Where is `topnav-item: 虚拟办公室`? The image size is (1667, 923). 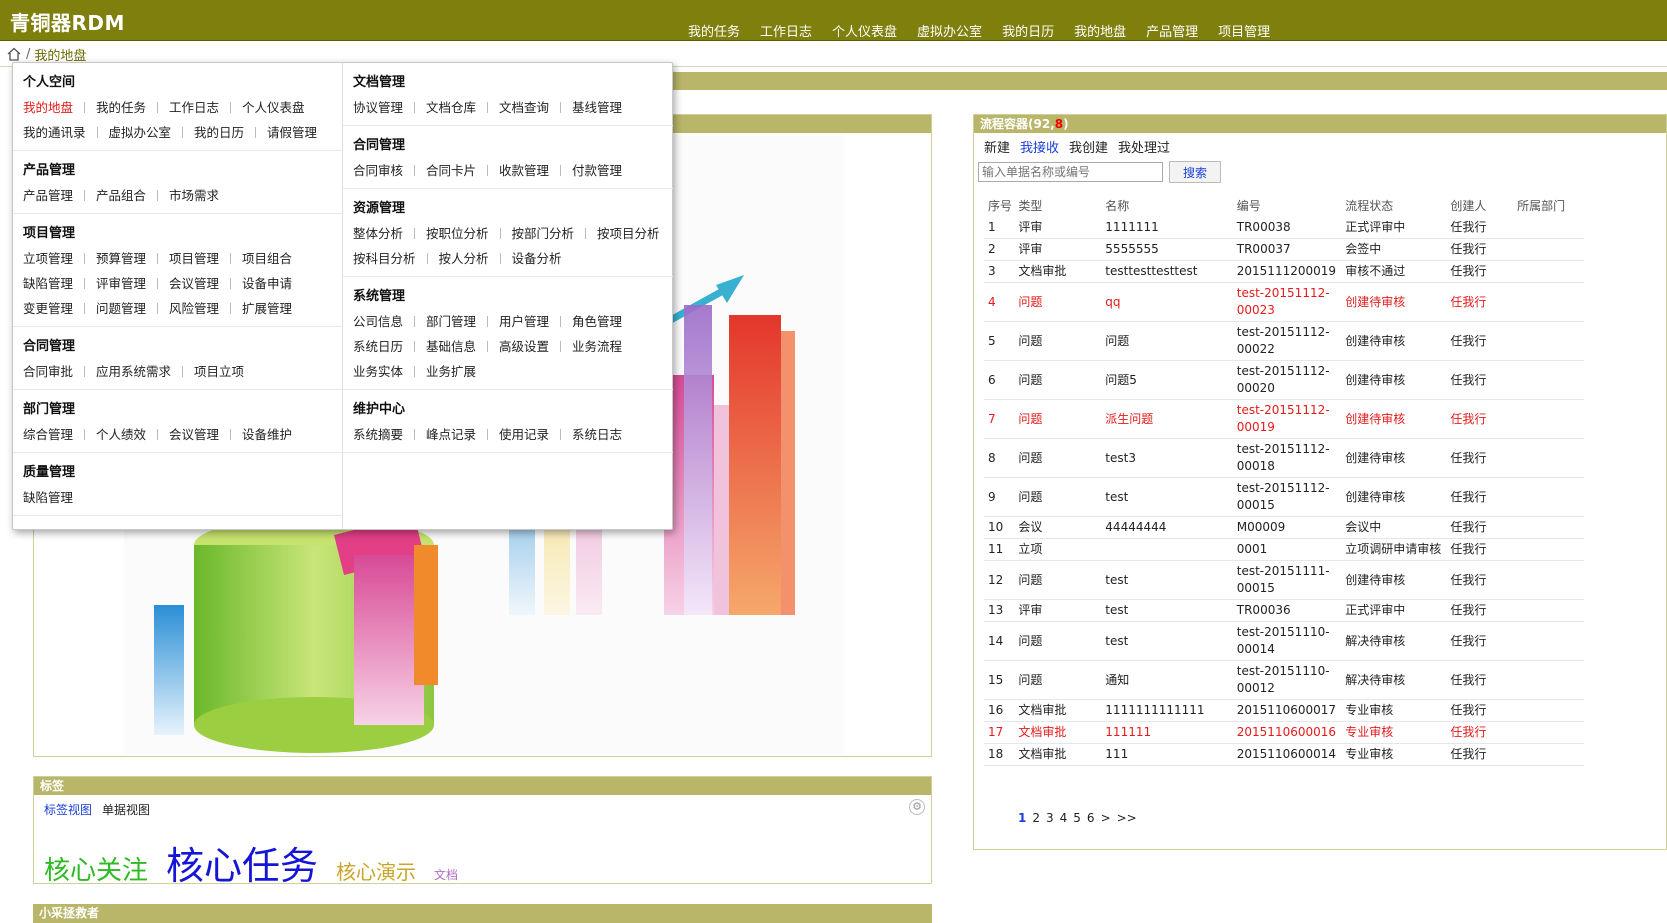
topnav-item: 虚拟办公室 is located at coordinates (949, 30).